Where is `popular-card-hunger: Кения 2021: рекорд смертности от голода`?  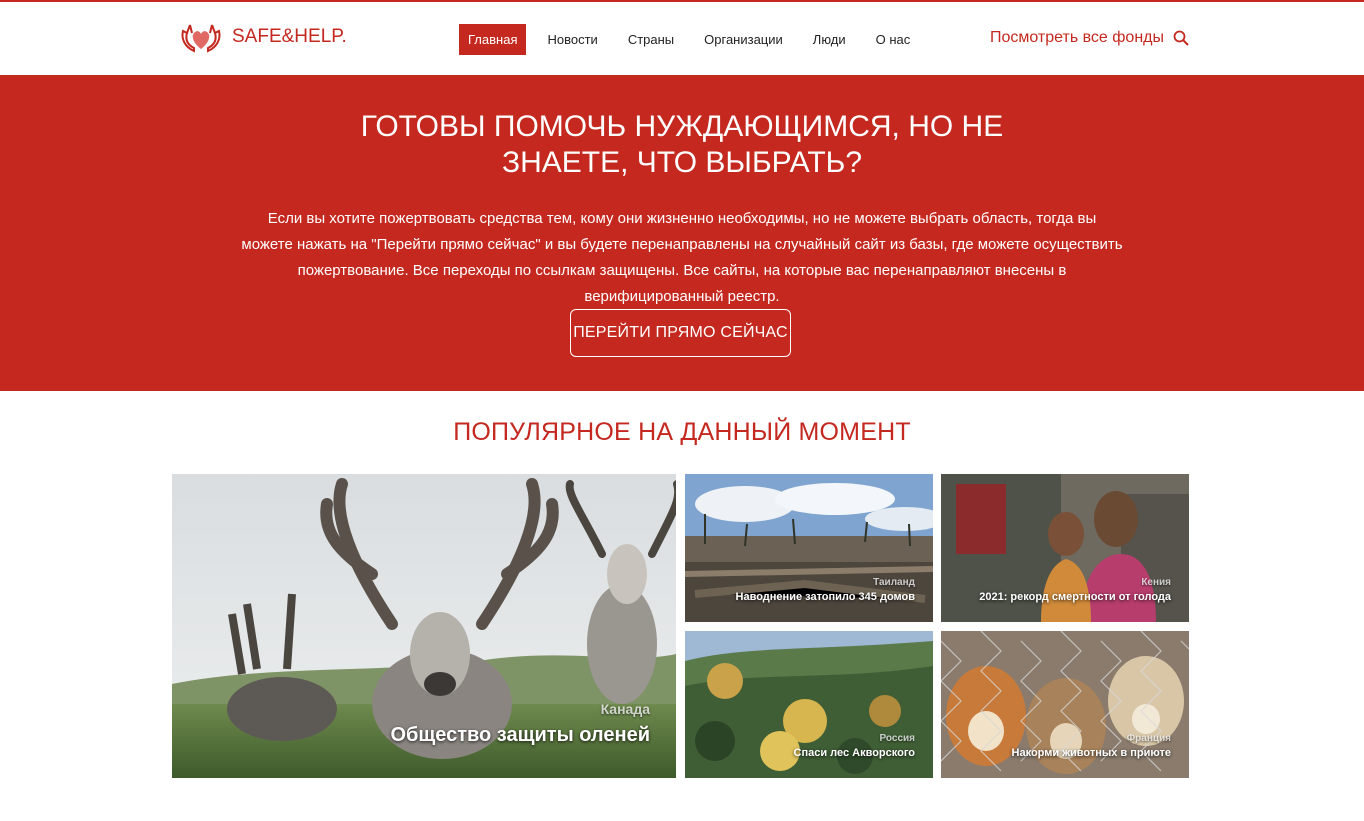 popular-card-hunger: Кения 2021: рекорд смертности от голода is located at coordinates (1065, 548).